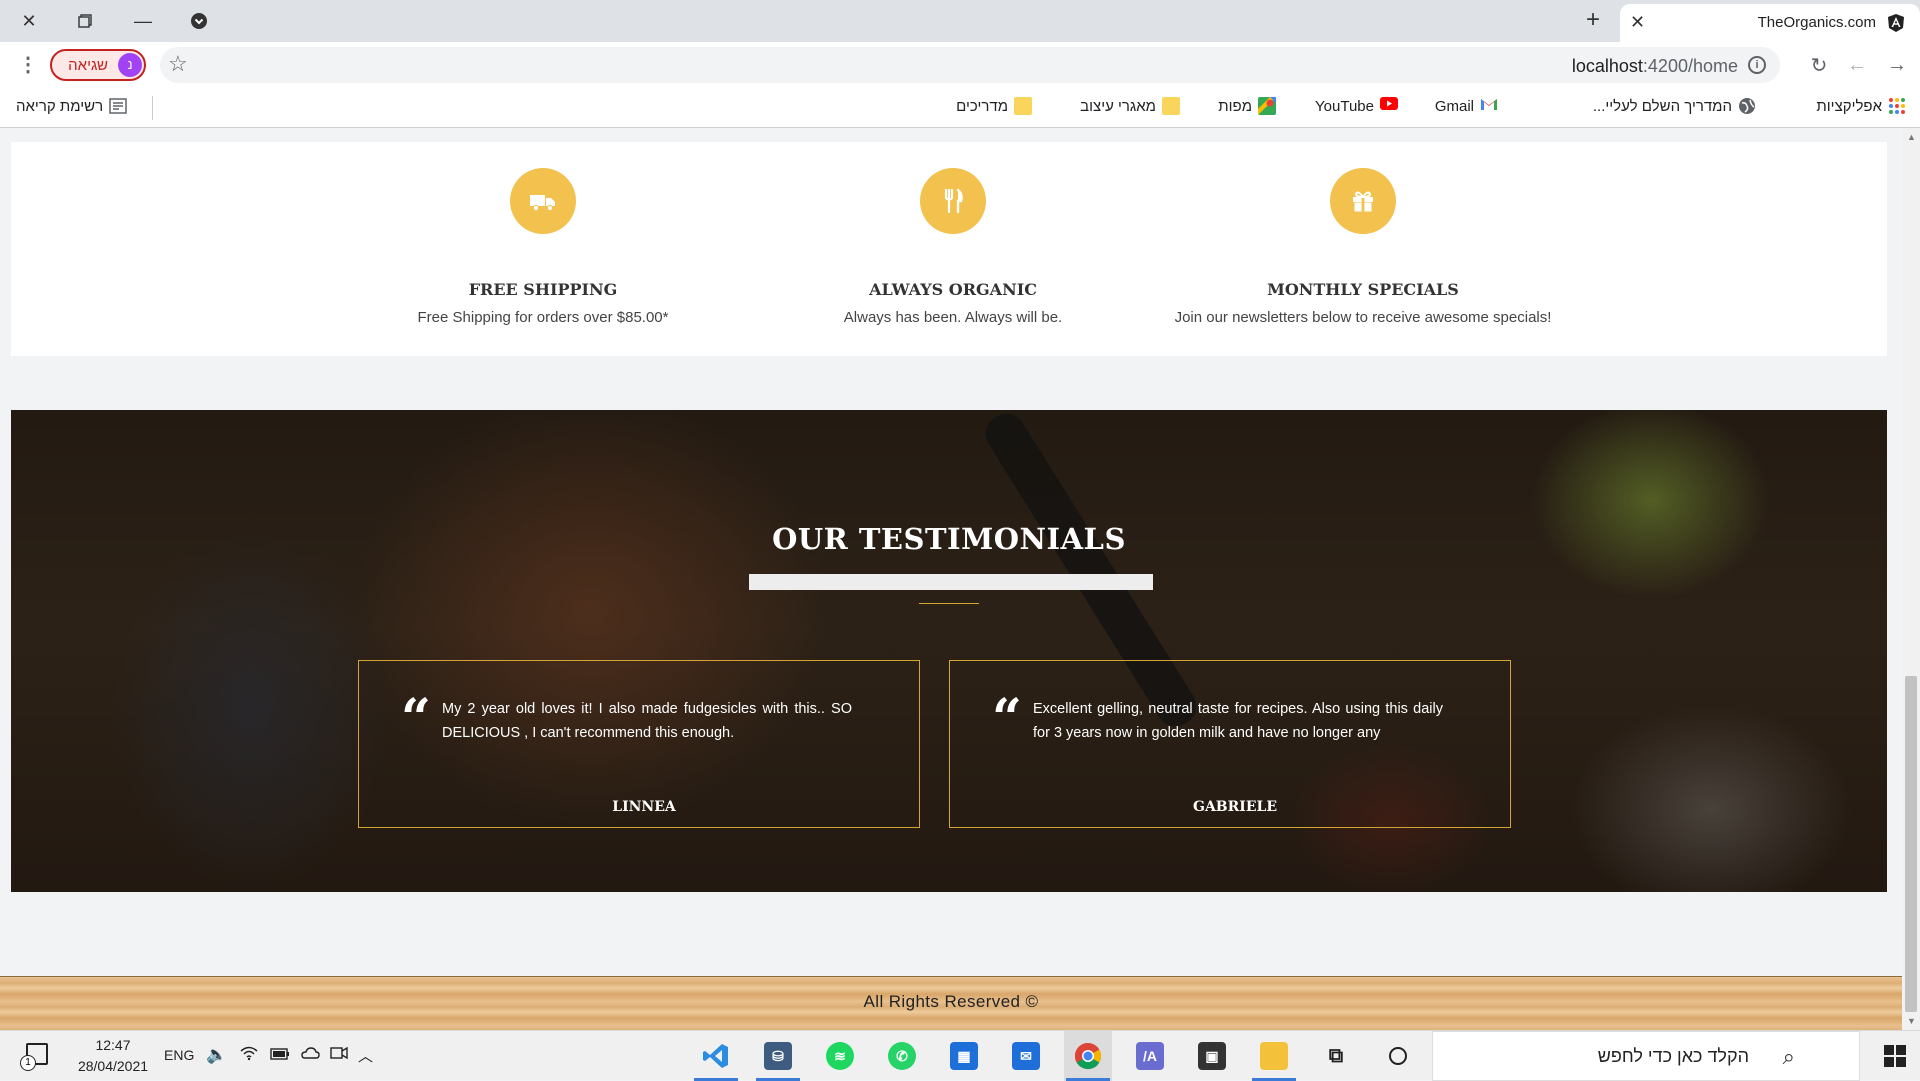 The width and height of the screenshot is (1920, 1081). I want to click on bookmark-guides-folder: מדריכים, so click(994, 106).